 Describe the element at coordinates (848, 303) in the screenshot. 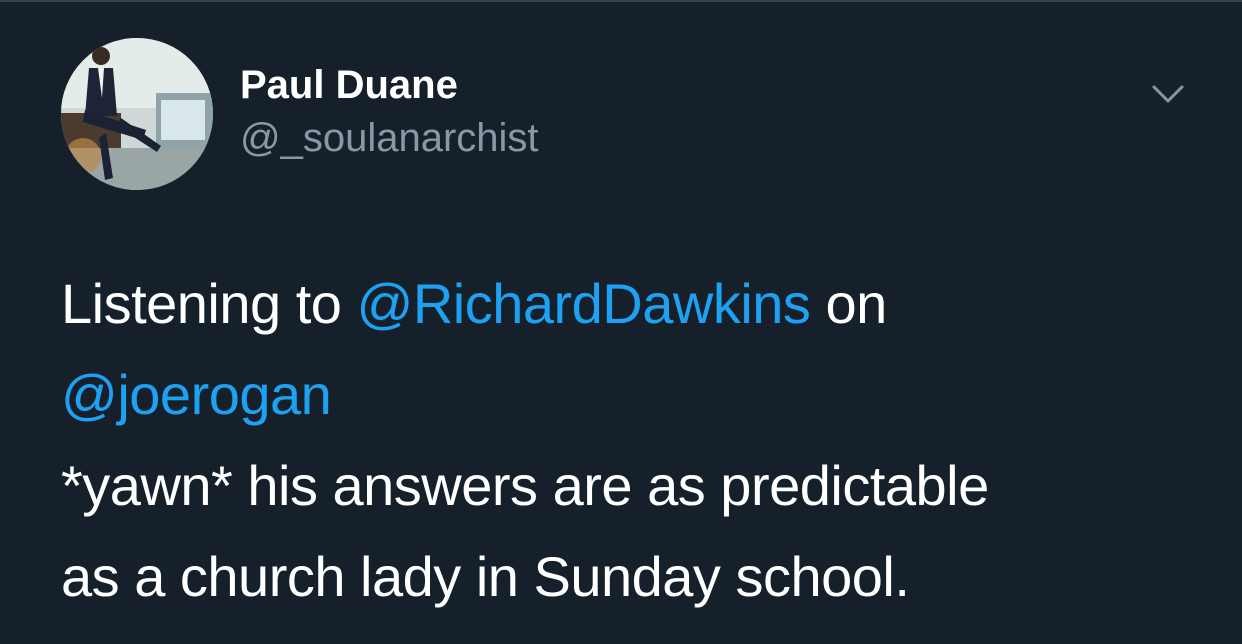

I see `text-segment: on` at that location.